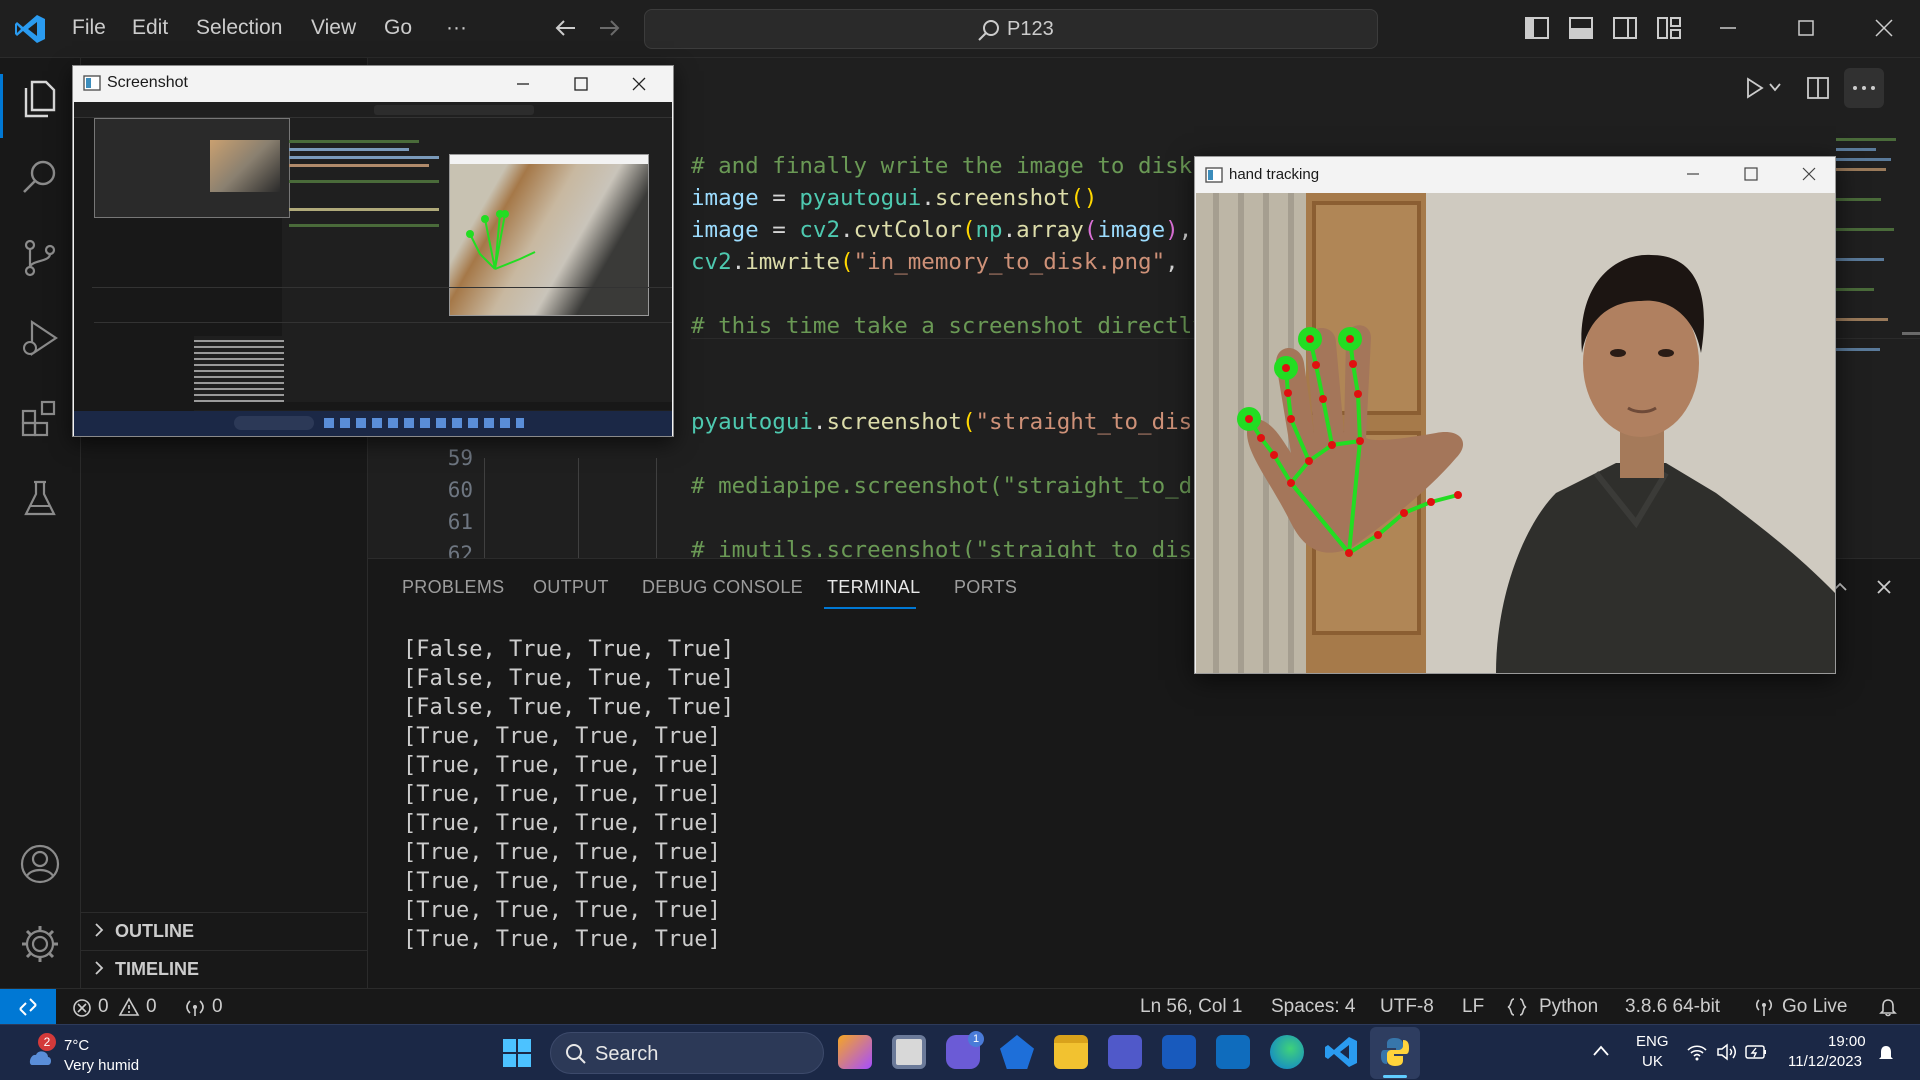  I want to click on notification-bell-icon, so click(1886, 1053).